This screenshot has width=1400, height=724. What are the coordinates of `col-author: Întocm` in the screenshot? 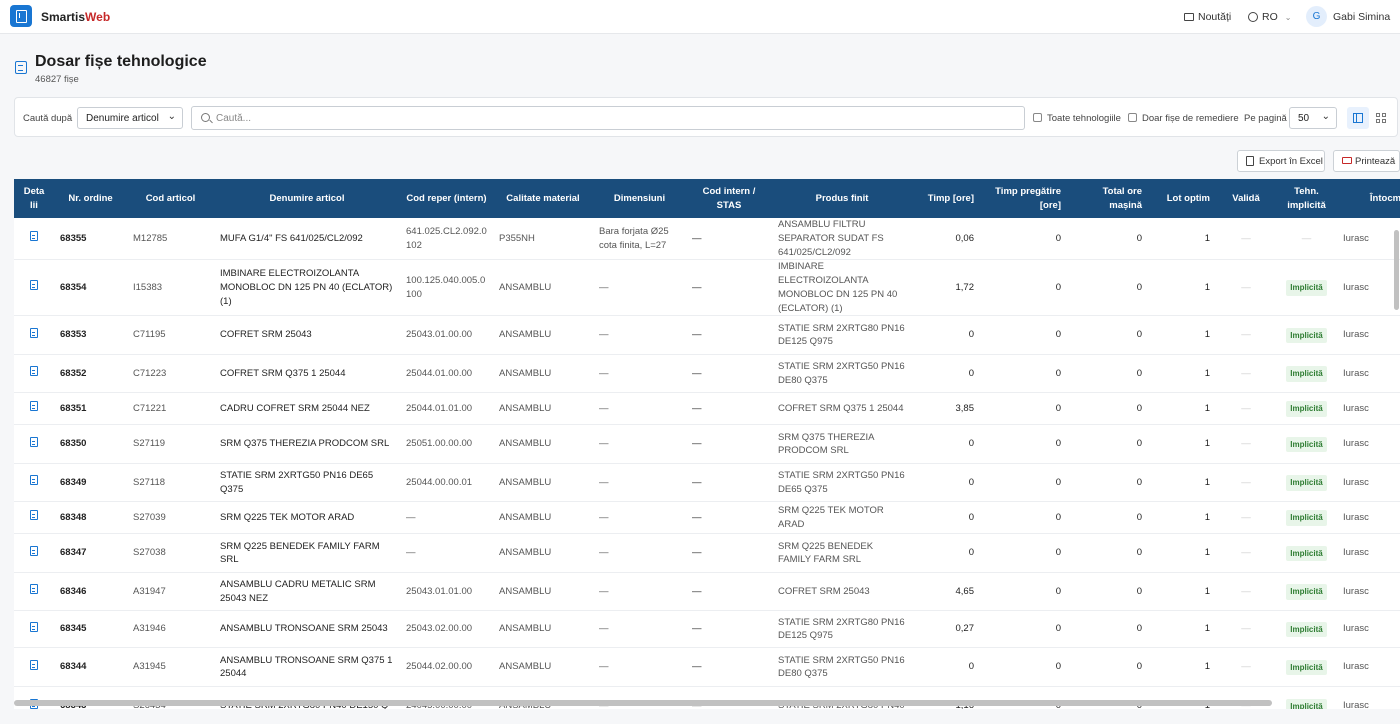 It's located at (1368, 198).